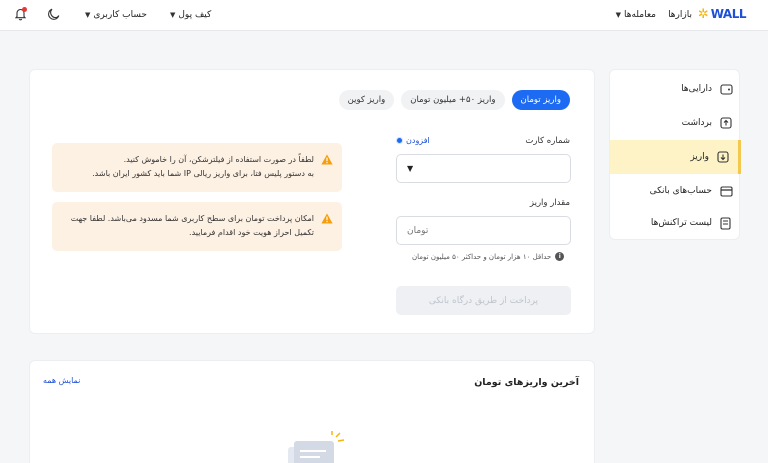 The width and height of the screenshot is (768, 463). What do you see at coordinates (680, 15) in the screenshot?
I see `nav-markets: بازارها` at bounding box center [680, 15].